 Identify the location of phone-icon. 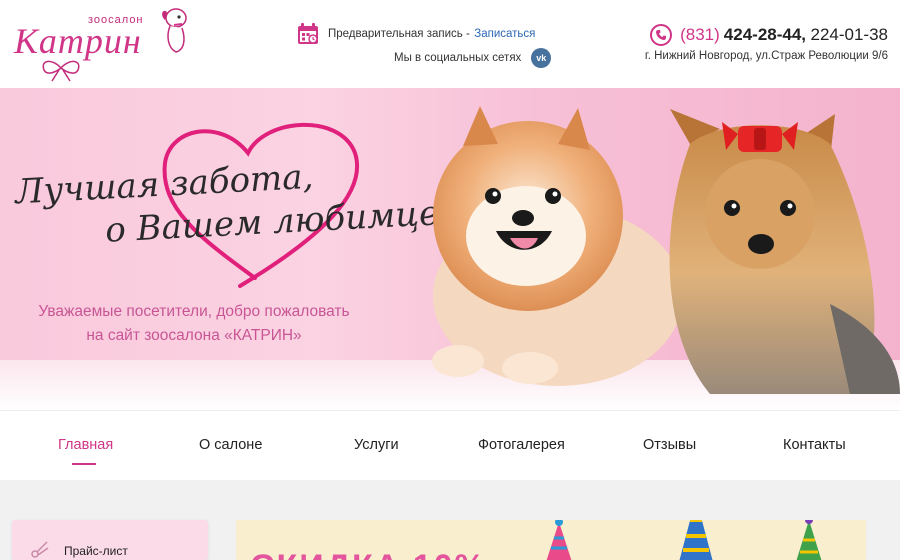
(661, 35).